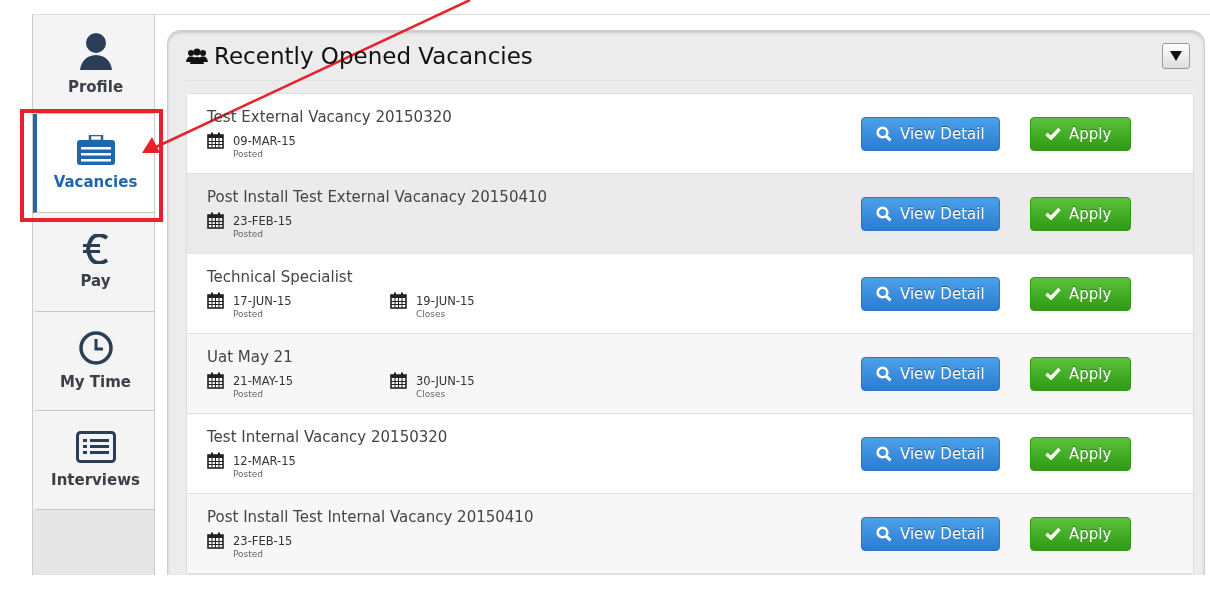 This screenshot has height=590, width=1210. Describe the element at coordinates (95, 447) in the screenshot. I see `list-icon` at that location.